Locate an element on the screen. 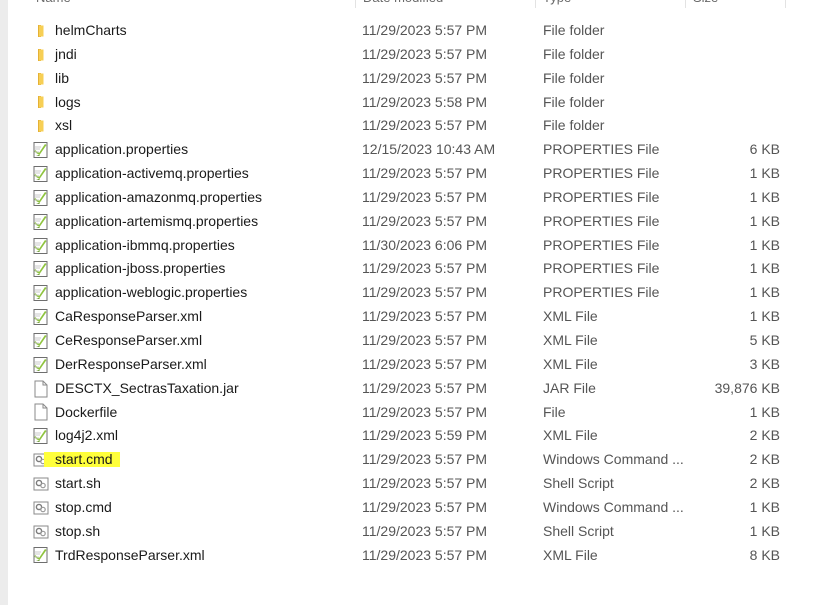 The width and height of the screenshot is (833, 605). file-name: logs is located at coordinates (68, 103).